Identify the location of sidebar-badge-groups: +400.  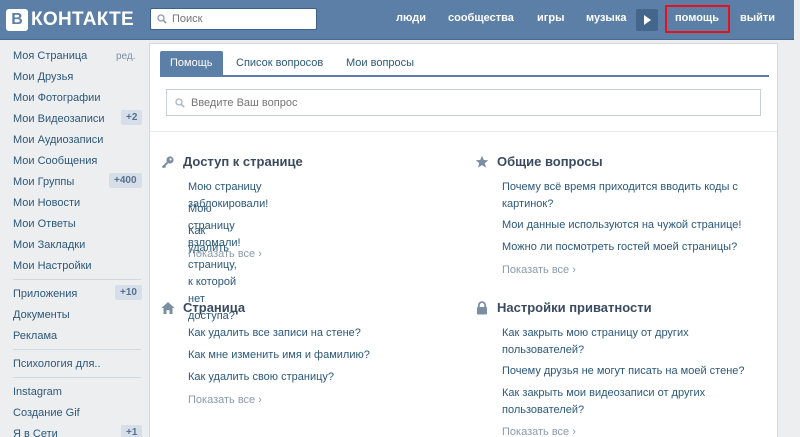
(125, 180).